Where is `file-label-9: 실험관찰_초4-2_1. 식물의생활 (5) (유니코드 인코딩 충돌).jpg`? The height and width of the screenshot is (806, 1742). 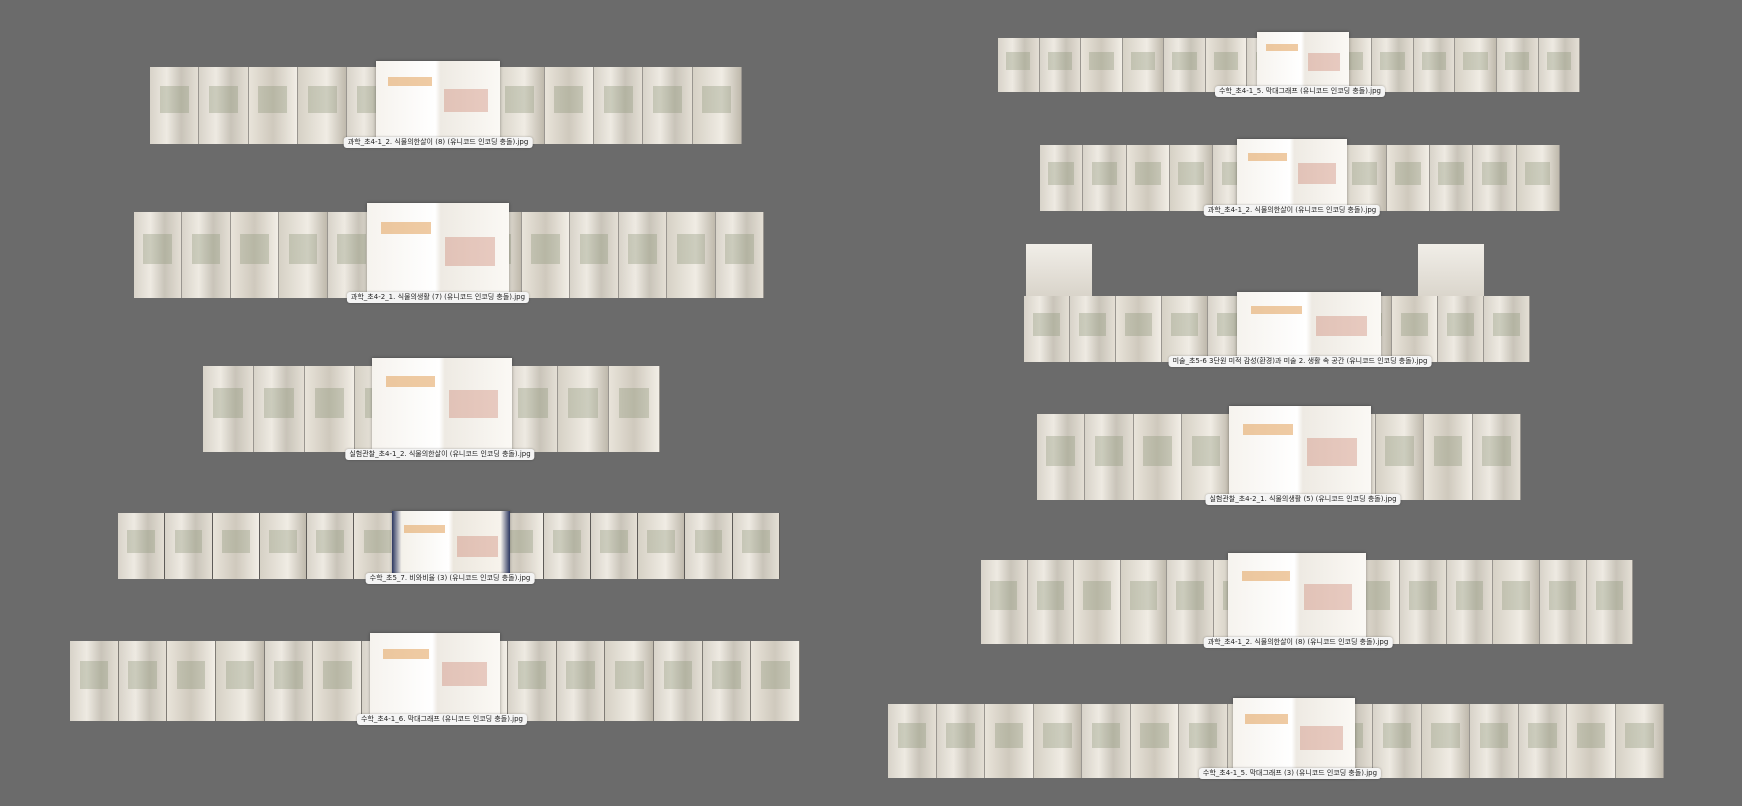
file-label-9: 실험관찰_초4-2_1. 식물의생활 (5) (유니코드 인코딩 충돌).jpg is located at coordinates (1303, 499).